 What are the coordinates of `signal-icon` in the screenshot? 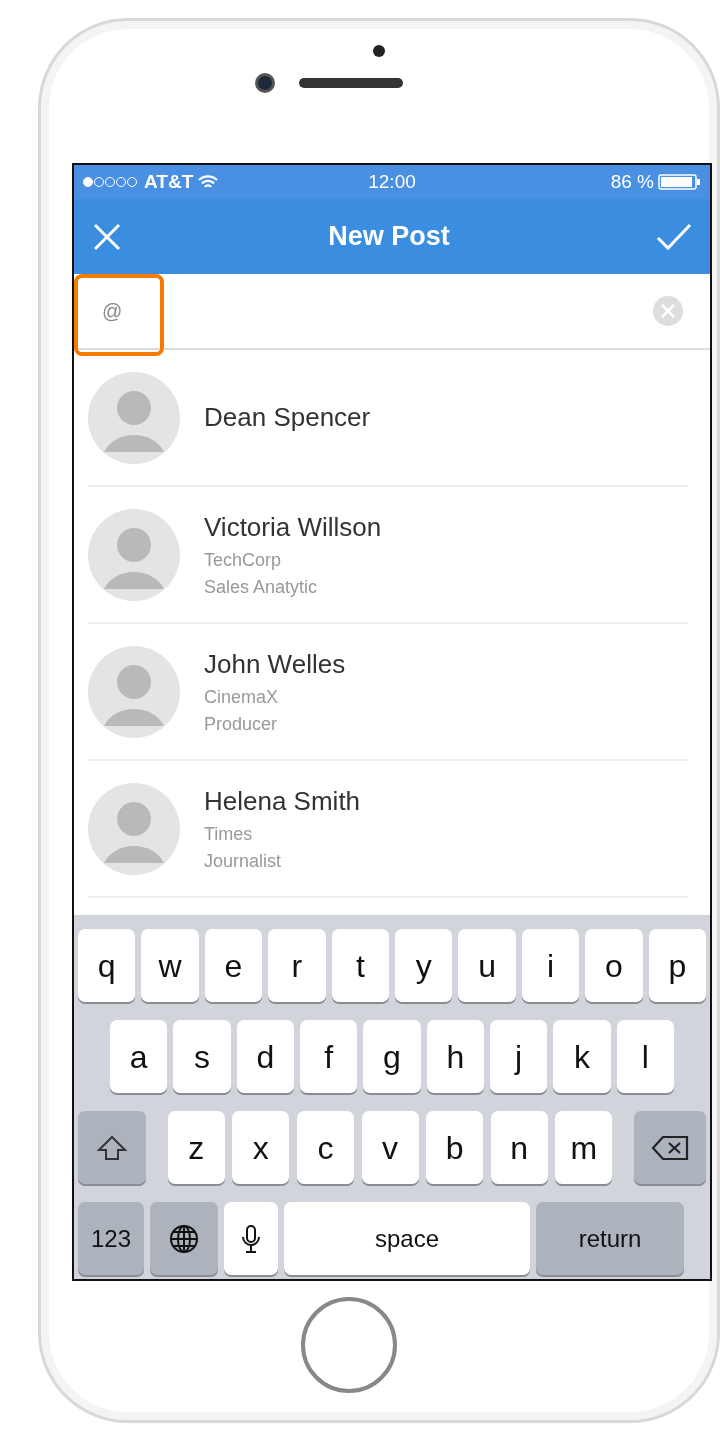 It's located at (111, 182).